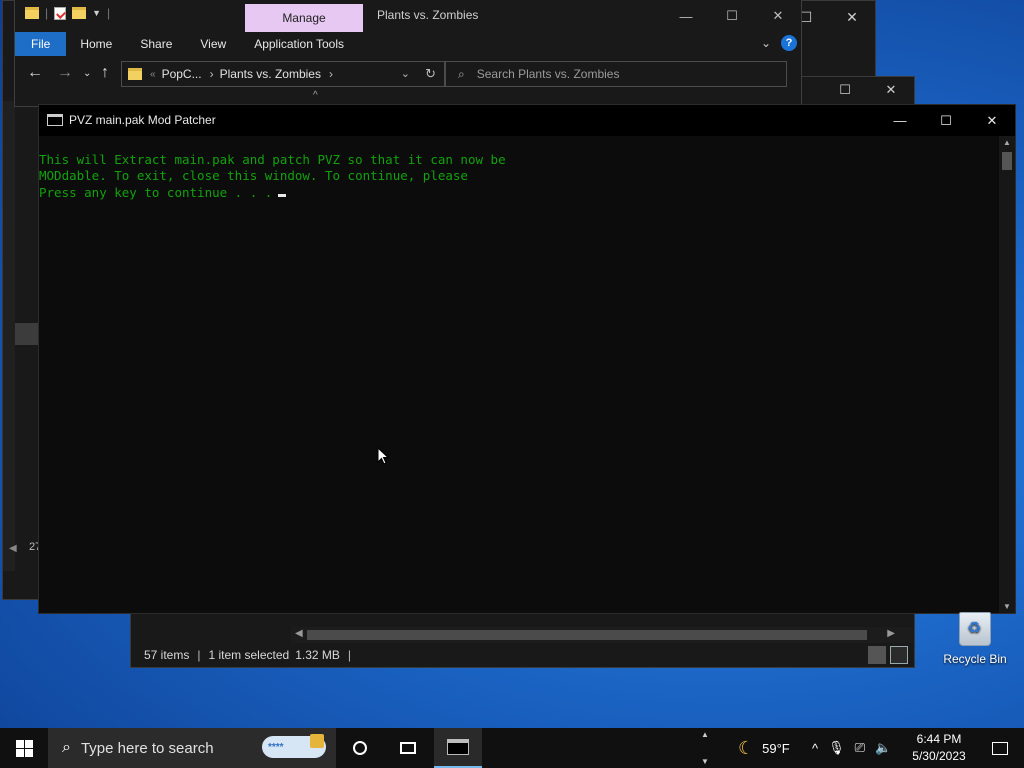 This screenshot has height=768, width=1024. I want to click on tab-share: Share, so click(156, 44).